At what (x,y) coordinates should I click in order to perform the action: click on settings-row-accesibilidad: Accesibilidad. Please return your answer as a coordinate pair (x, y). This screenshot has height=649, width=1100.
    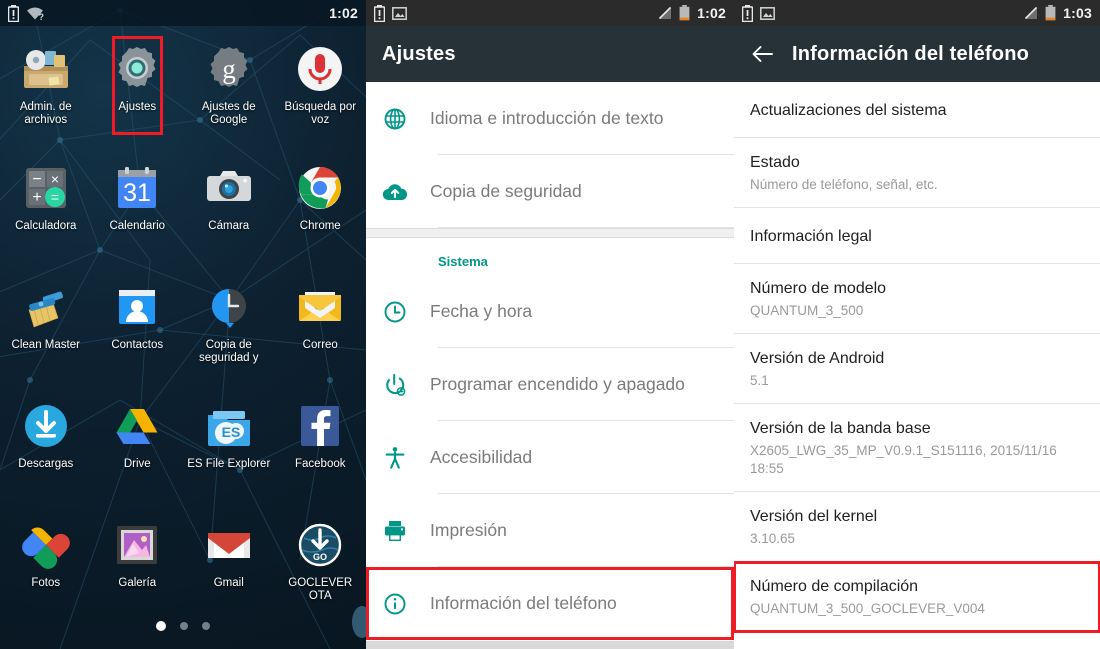
    Looking at the image, I should click on (550, 457).